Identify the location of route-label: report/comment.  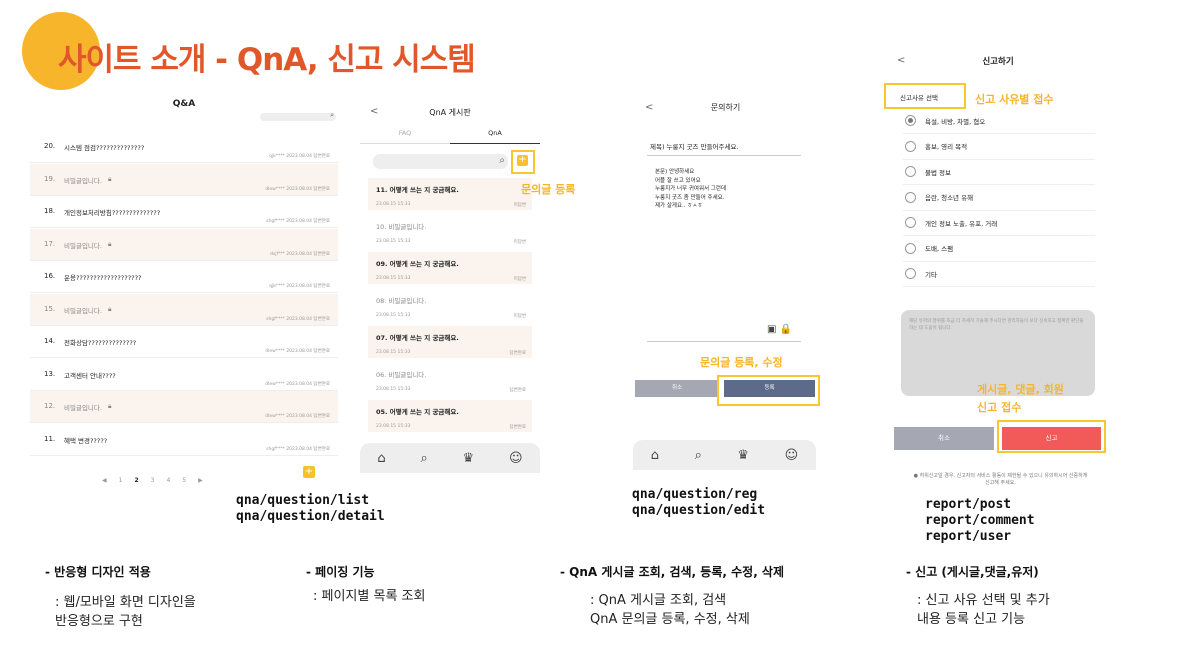
(980, 520).